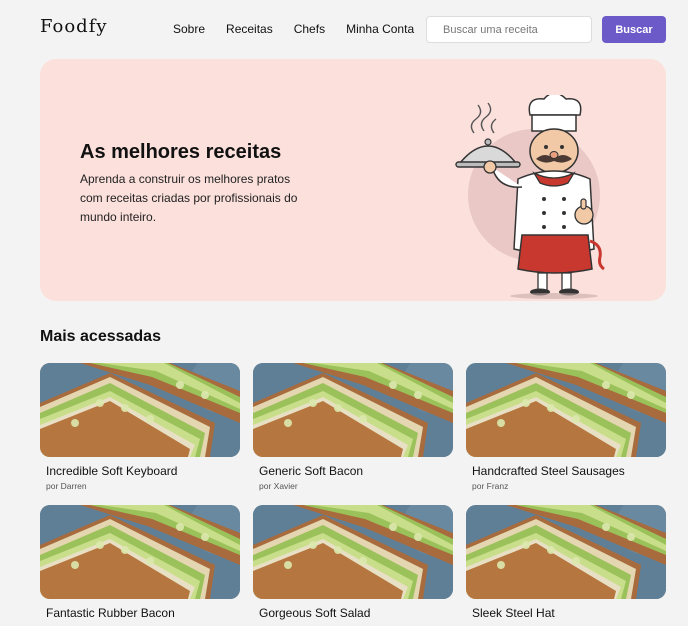 This screenshot has width=688, height=626. I want to click on recipe-card: Gorgeous Soft Salad, so click(353, 564).